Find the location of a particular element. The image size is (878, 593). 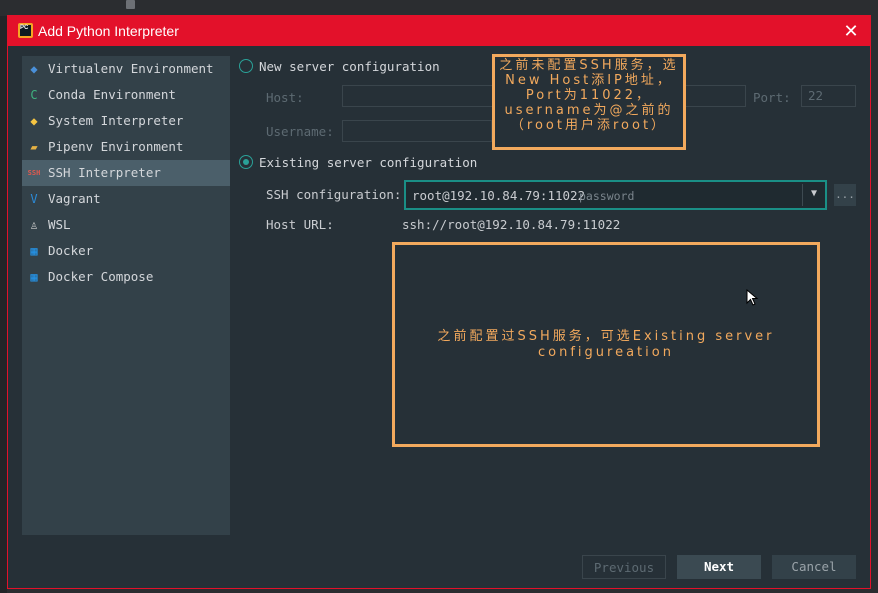

background-window is located at coordinates (439, 8).